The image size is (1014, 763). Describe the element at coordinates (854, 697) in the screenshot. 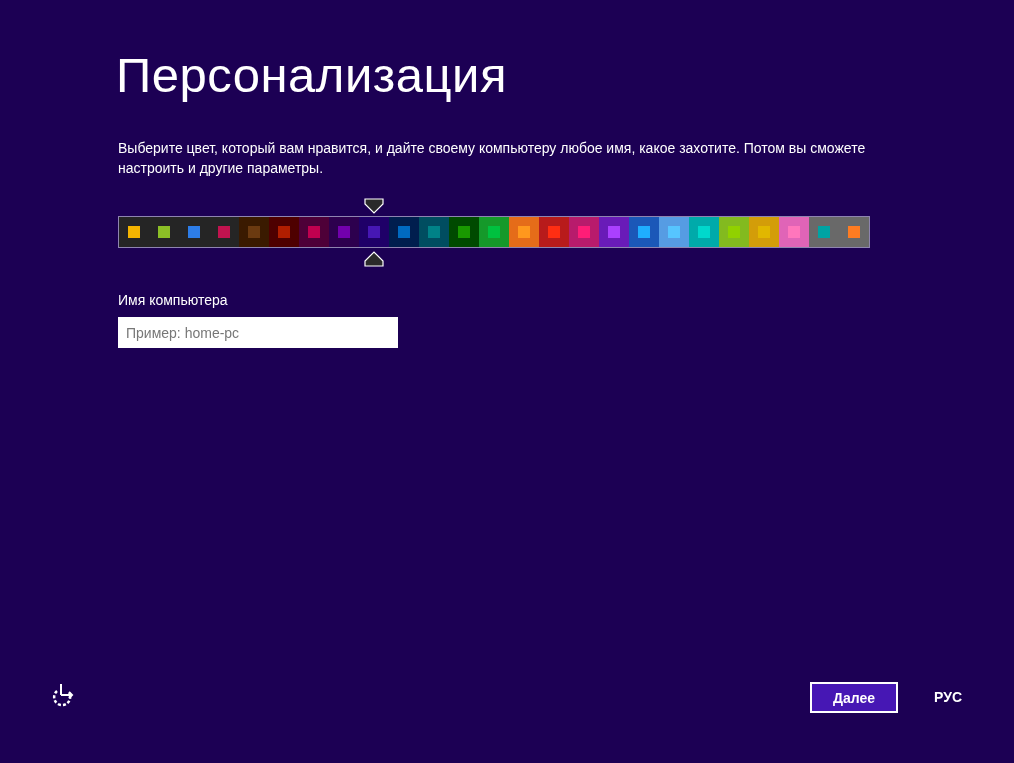

I see `next-button: Далее` at that location.